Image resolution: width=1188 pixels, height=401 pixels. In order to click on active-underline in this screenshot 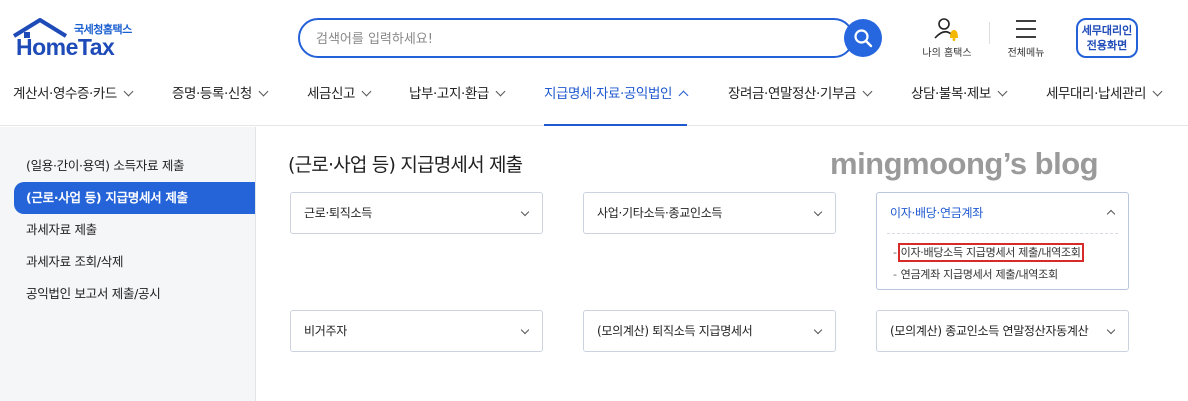, I will do `click(615, 125)`.